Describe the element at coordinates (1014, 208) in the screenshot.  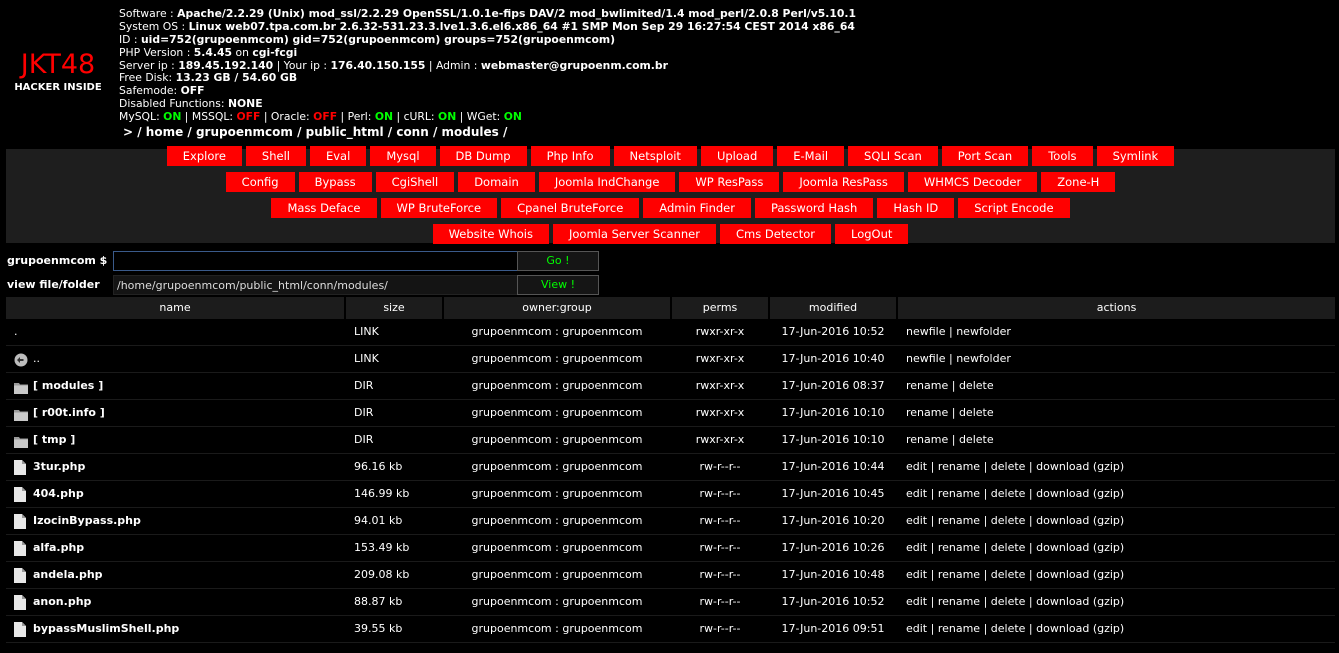
I see `menu-button-script-encode: Script Encode` at that location.